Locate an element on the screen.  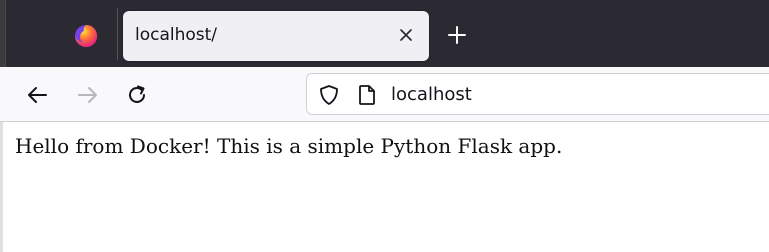
page-icon is located at coordinates (367, 95).